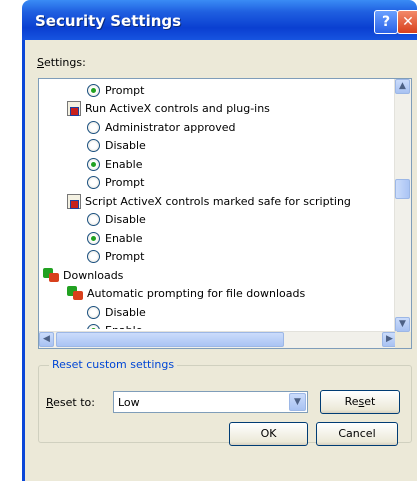 This screenshot has height=481, width=417. What do you see at coordinates (357, 434) in the screenshot?
I see `cancel-button: Cancel` at bounding box center [357, 434].